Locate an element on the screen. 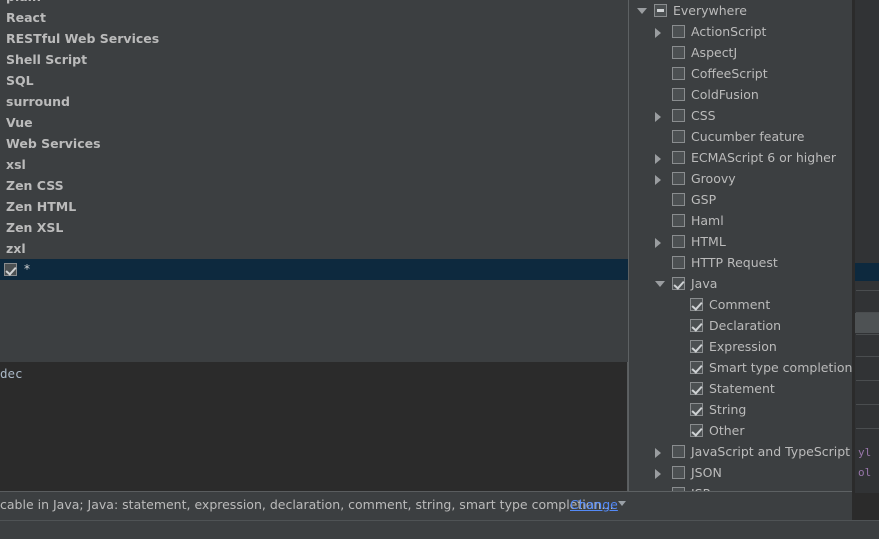 The image size is (879, 539). template-group-row: zxl is located at coordinates (314, 248).